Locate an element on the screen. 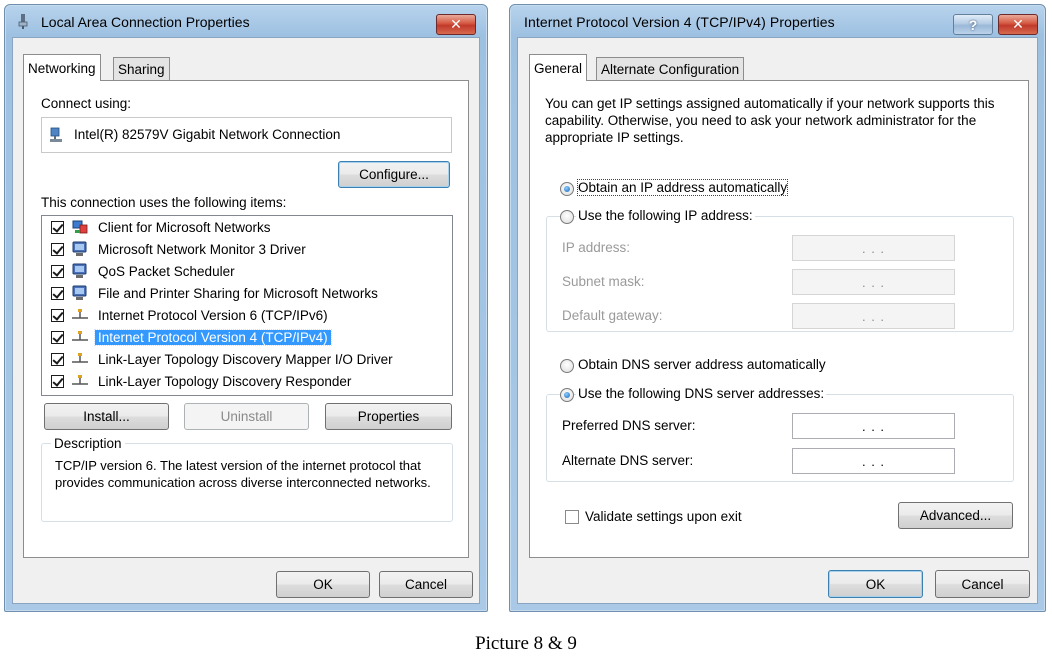 This screenshot has height=661, width=1052. list-item: QoS Packet Scheduler is located at coordinates (247, 272).